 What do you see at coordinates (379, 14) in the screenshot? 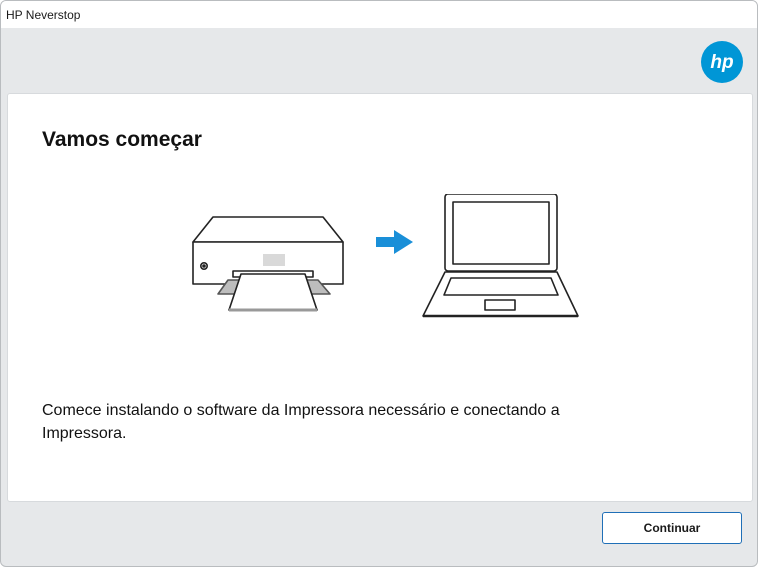
I see `title-bar: HP Neverstop` at bounding box center [379, 14].